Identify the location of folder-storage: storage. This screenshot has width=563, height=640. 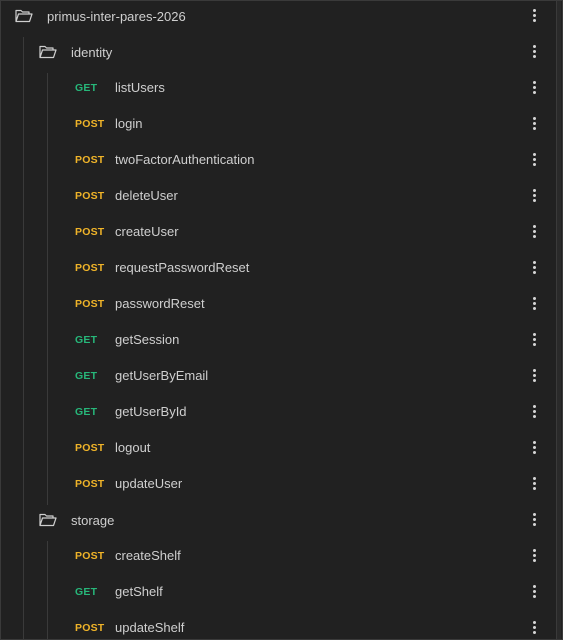
(277, 520).